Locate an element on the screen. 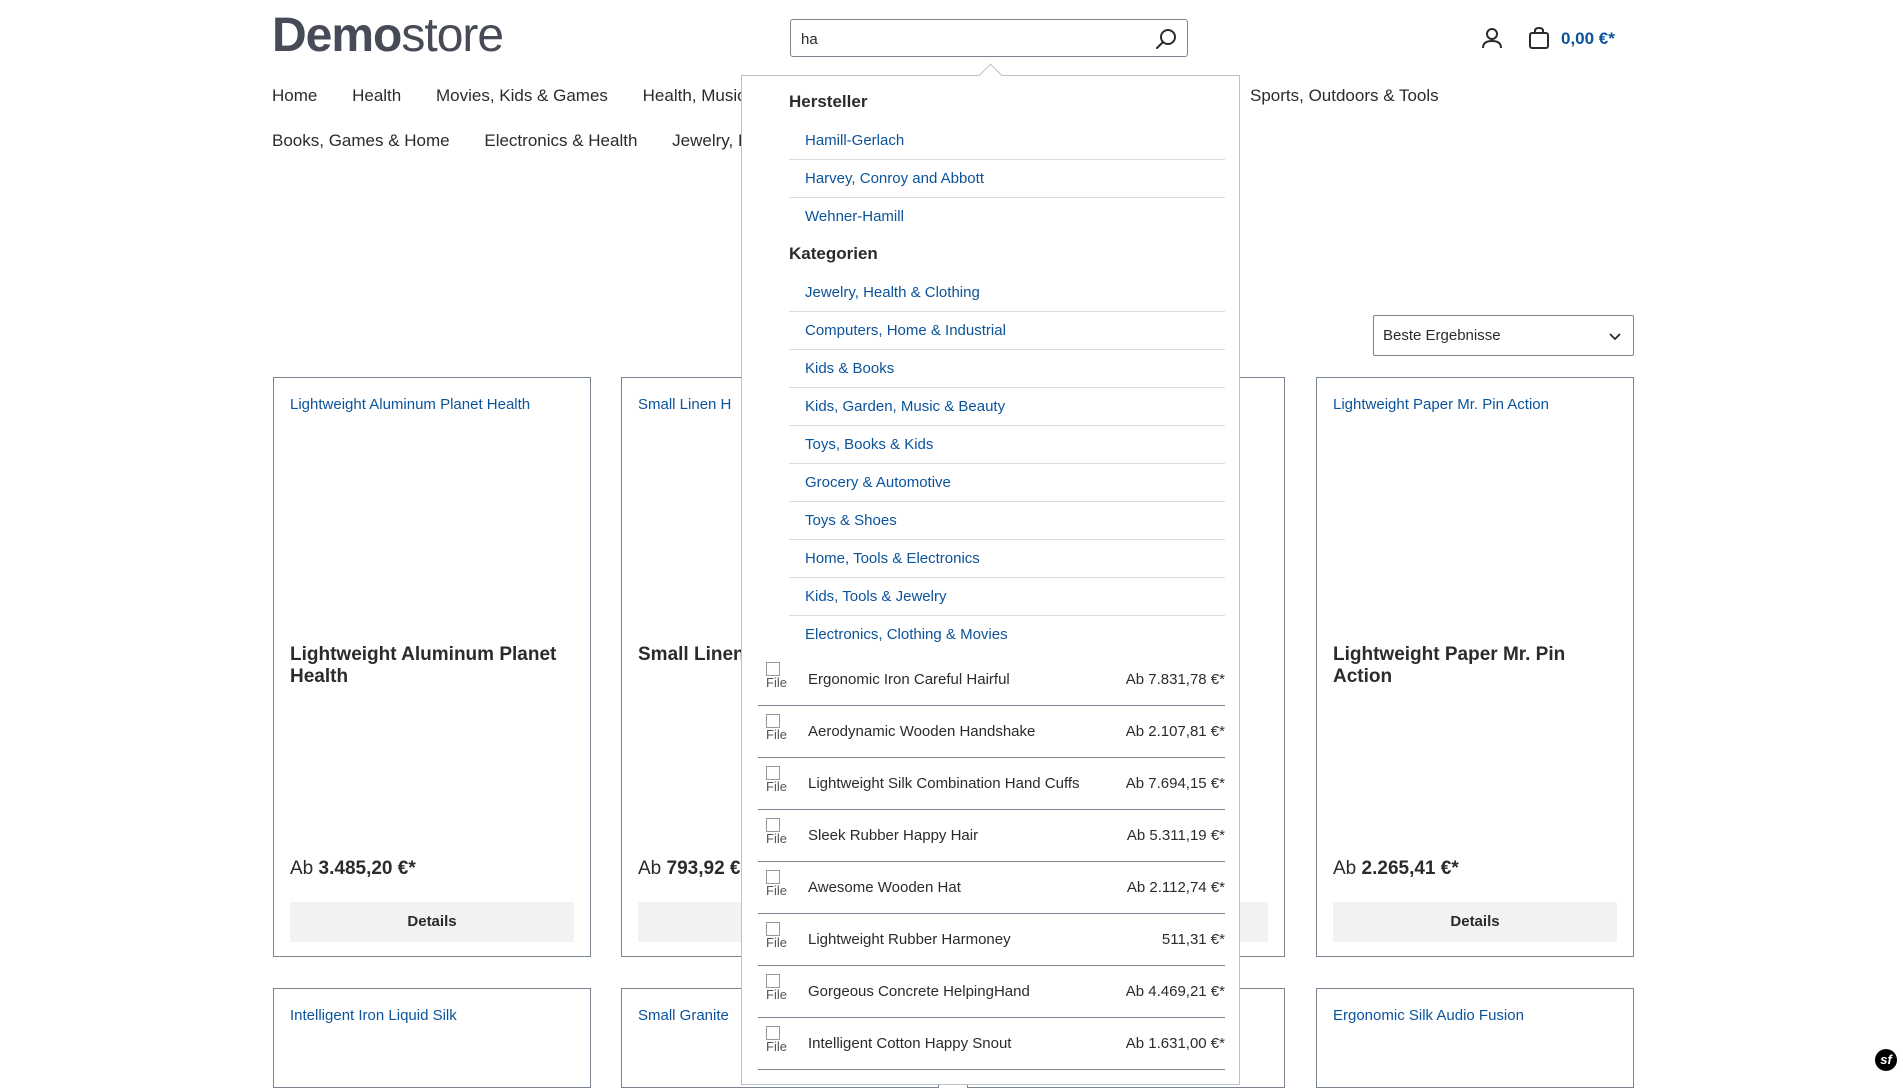 The width and height of the screenshot is (1903, 1088). category-suggestion: Grocery & Automotive is located at coordinates (1007, 483).